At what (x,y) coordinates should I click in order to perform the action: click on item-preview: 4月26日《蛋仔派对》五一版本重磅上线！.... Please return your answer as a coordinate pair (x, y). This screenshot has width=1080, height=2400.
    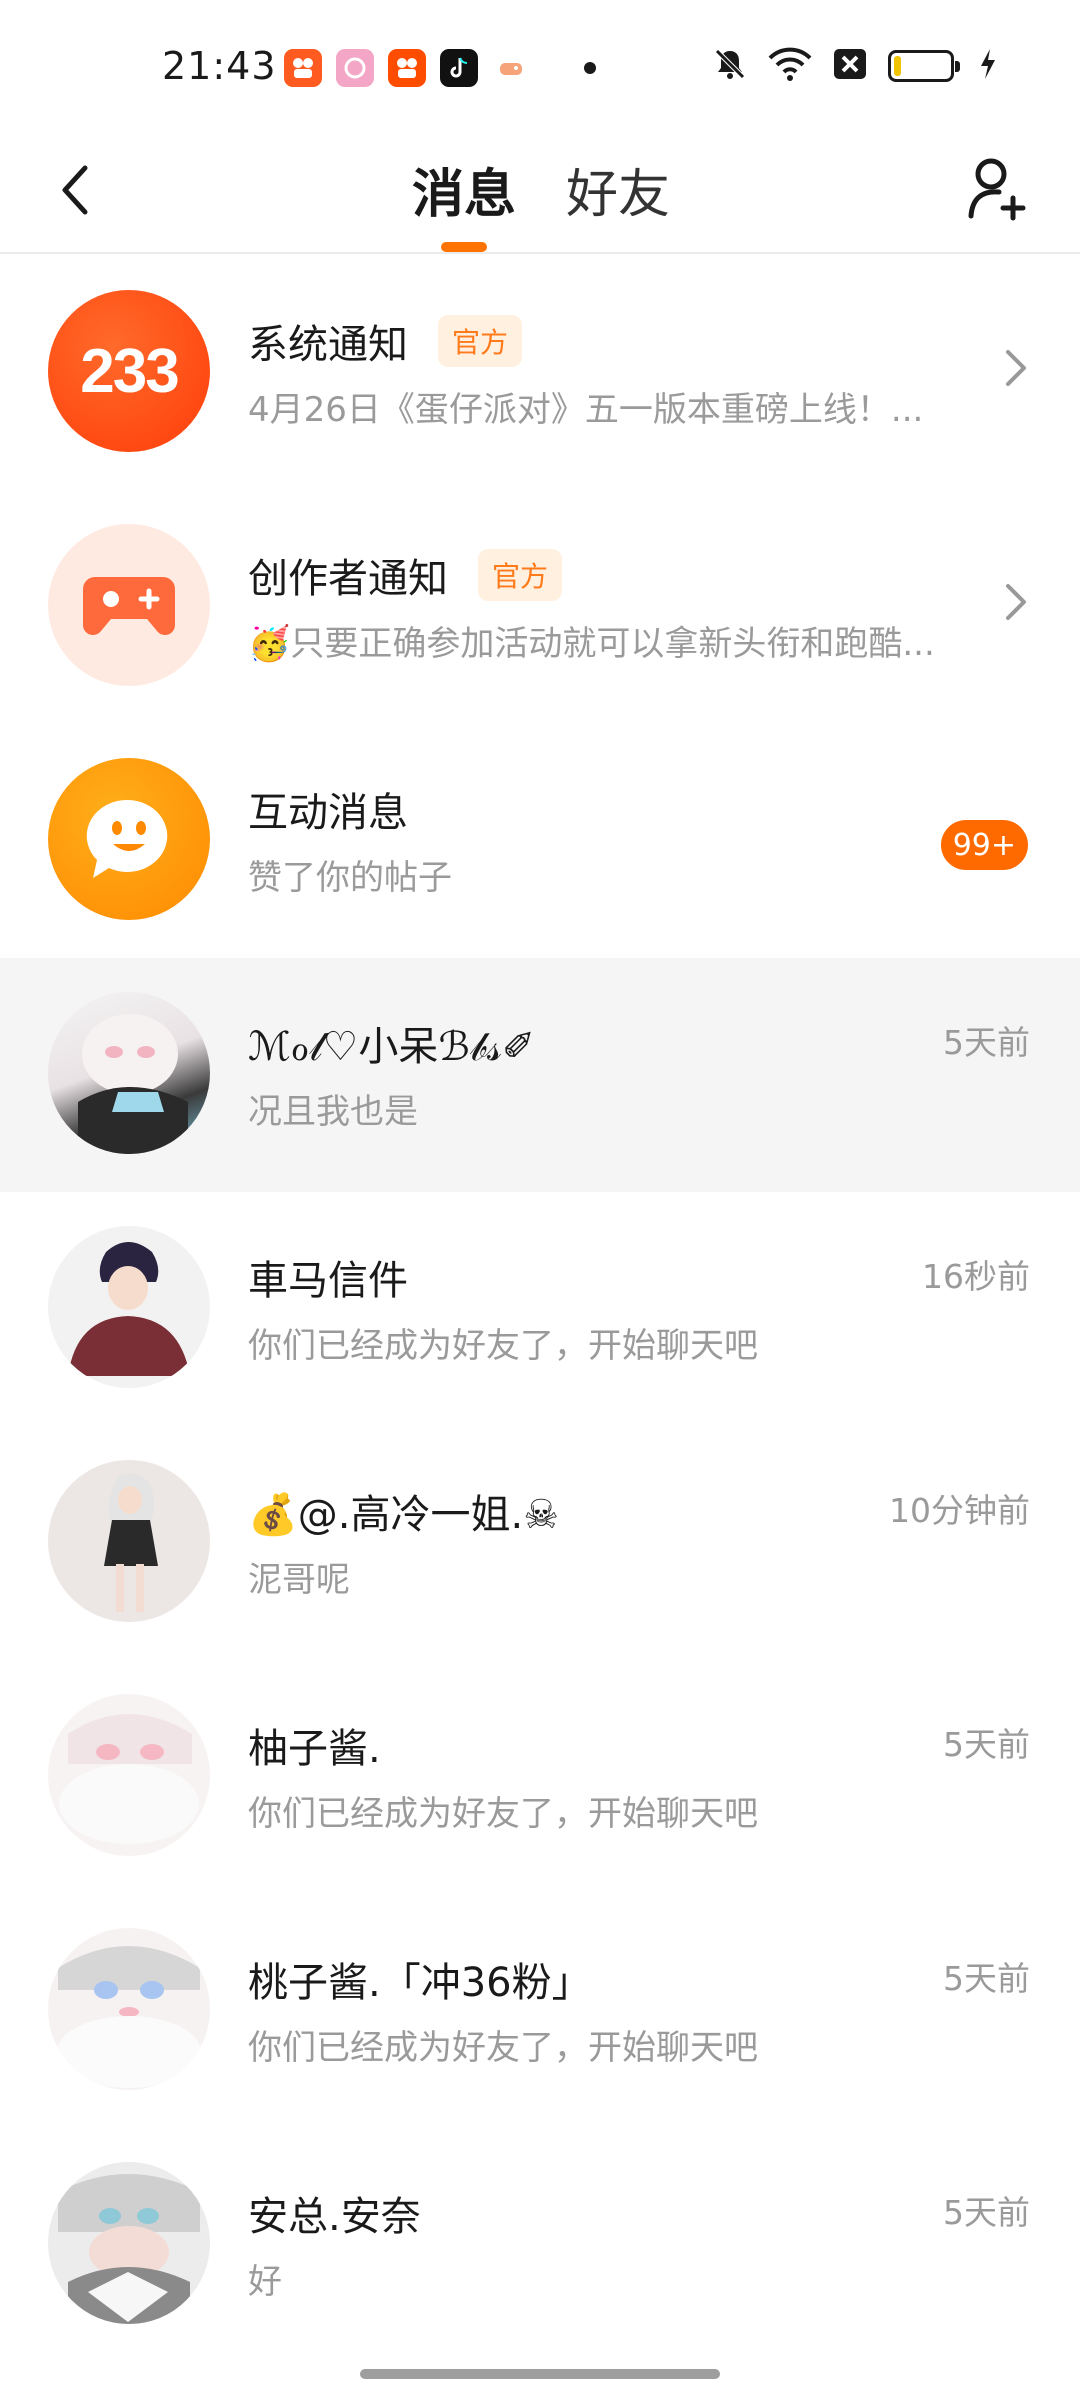
    Looking at the image, I should click on (586, 410).